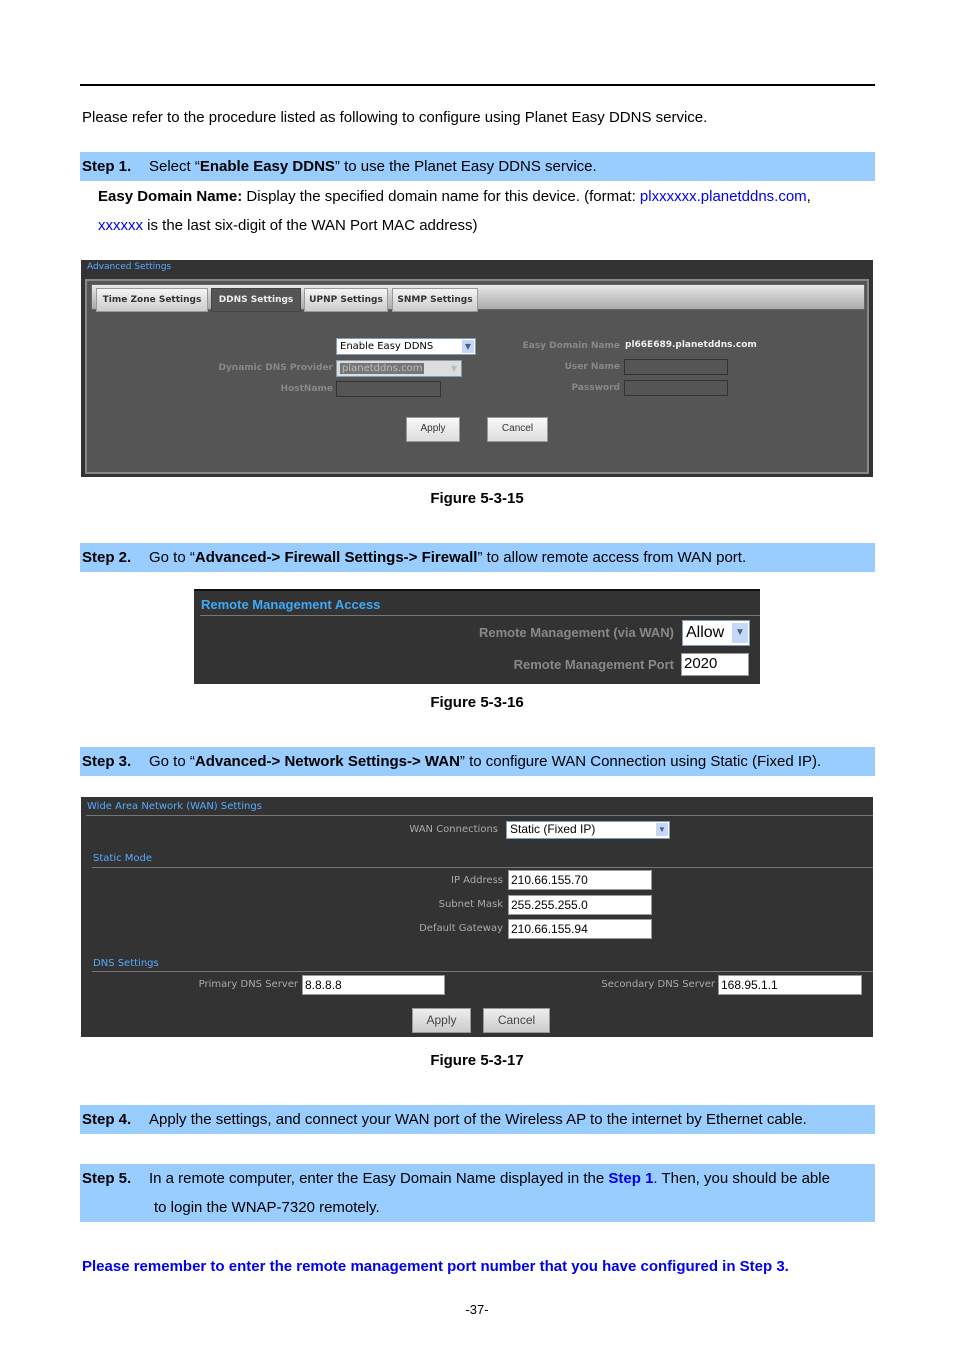 The height and width of the screenshot is (1350, 954). I want to click on username-label: User Name, so click(592, 367).